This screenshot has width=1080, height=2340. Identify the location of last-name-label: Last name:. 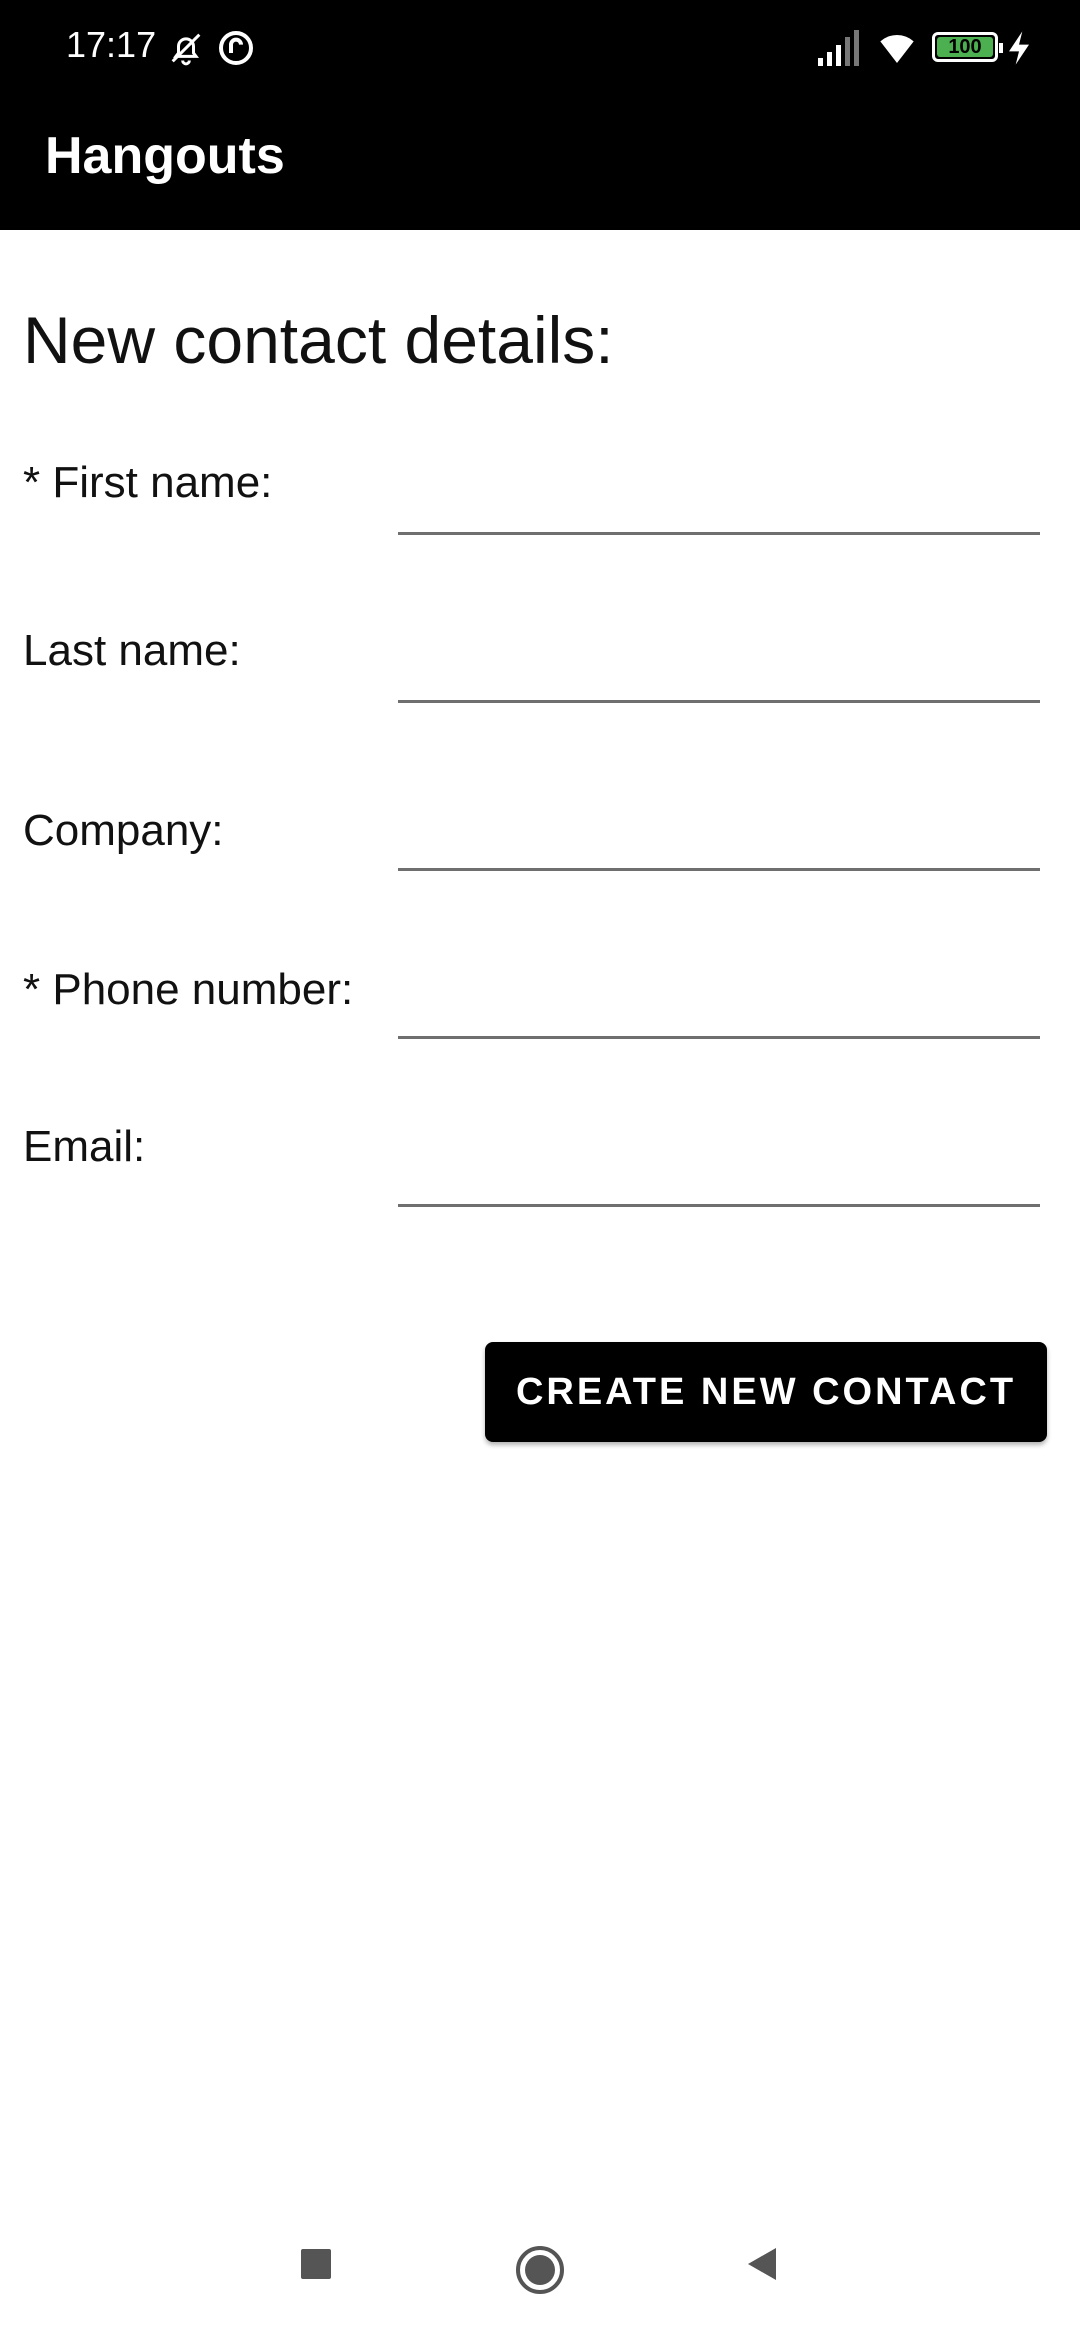
(132, 650).